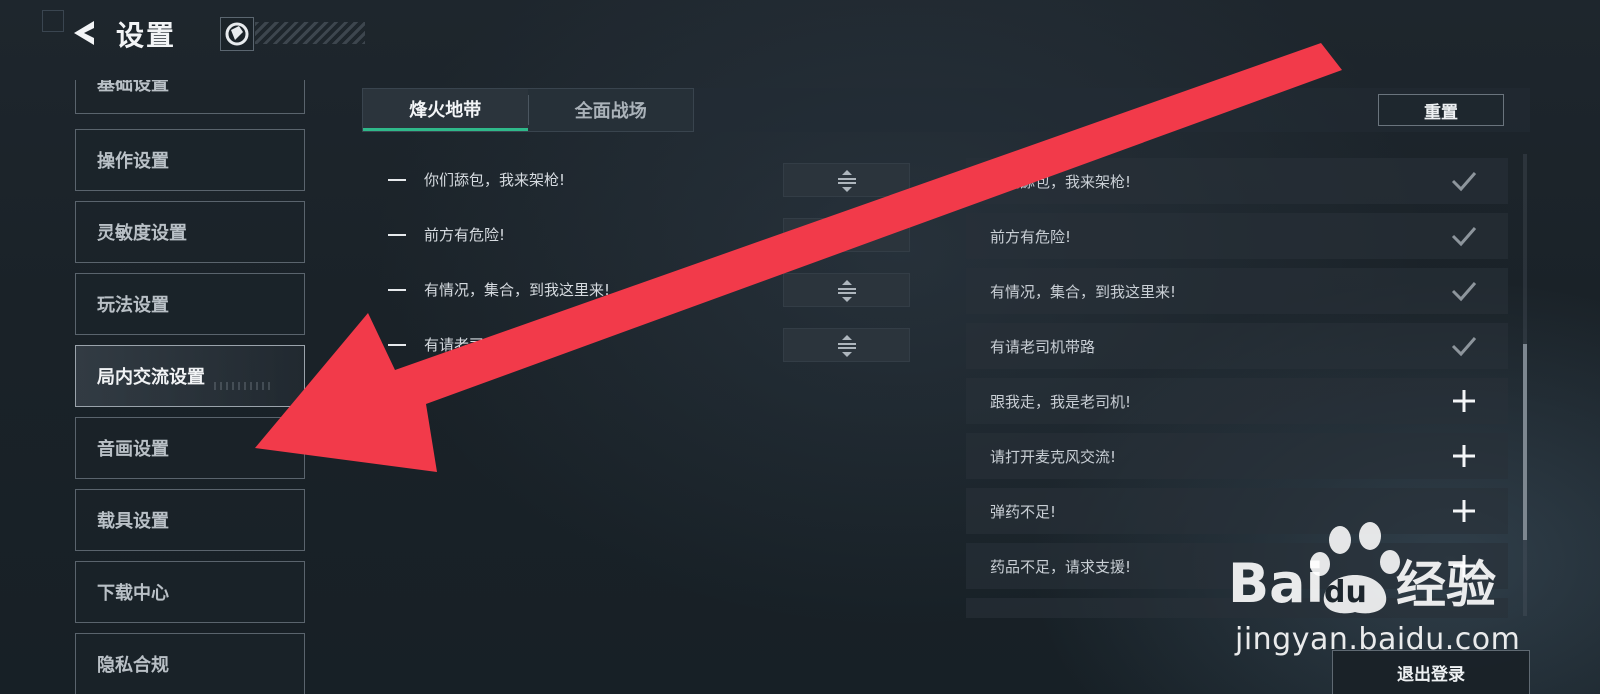  What do you see at coordinates (151, 377) in the screenshot?
I see `sidebar-item-label: 局内交流设置` at bounding box center [151, 377].